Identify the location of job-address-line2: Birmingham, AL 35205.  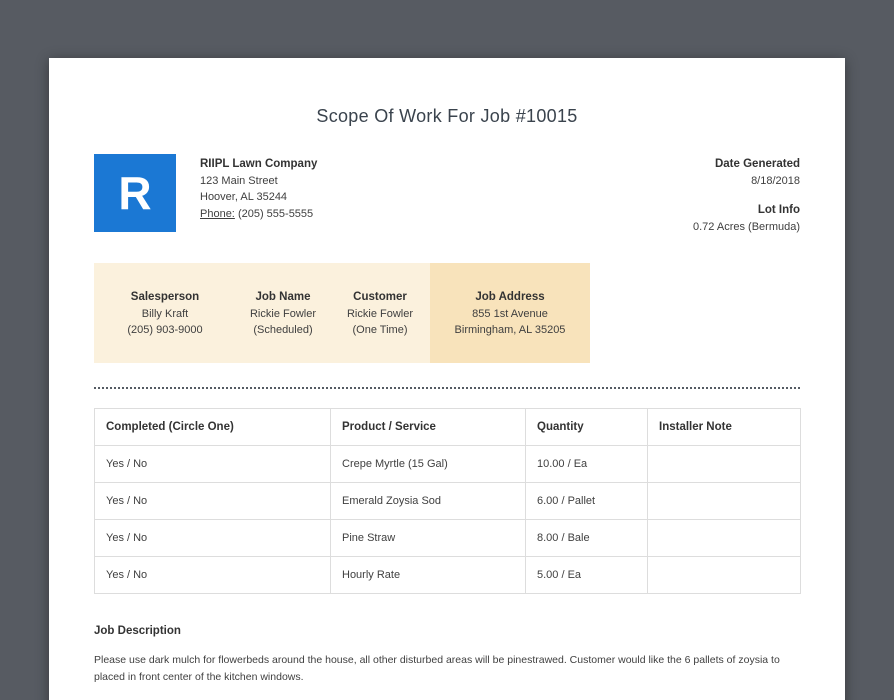
(510, 330).